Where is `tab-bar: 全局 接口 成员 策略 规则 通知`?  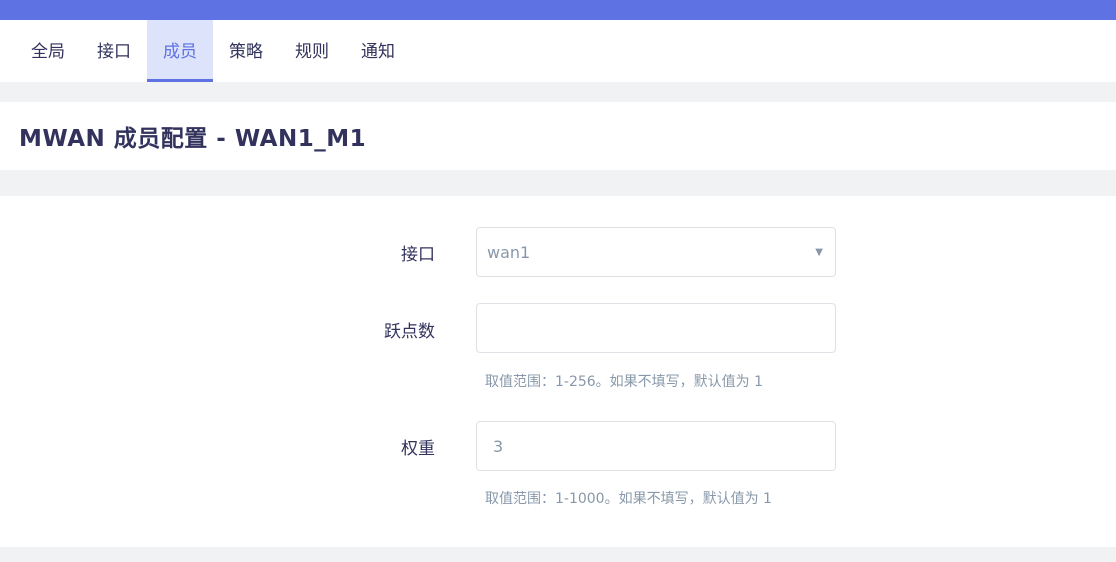
tab-bar: 全局 接口 成员 策略 规则 通知 is located at coordinates (558, 51).